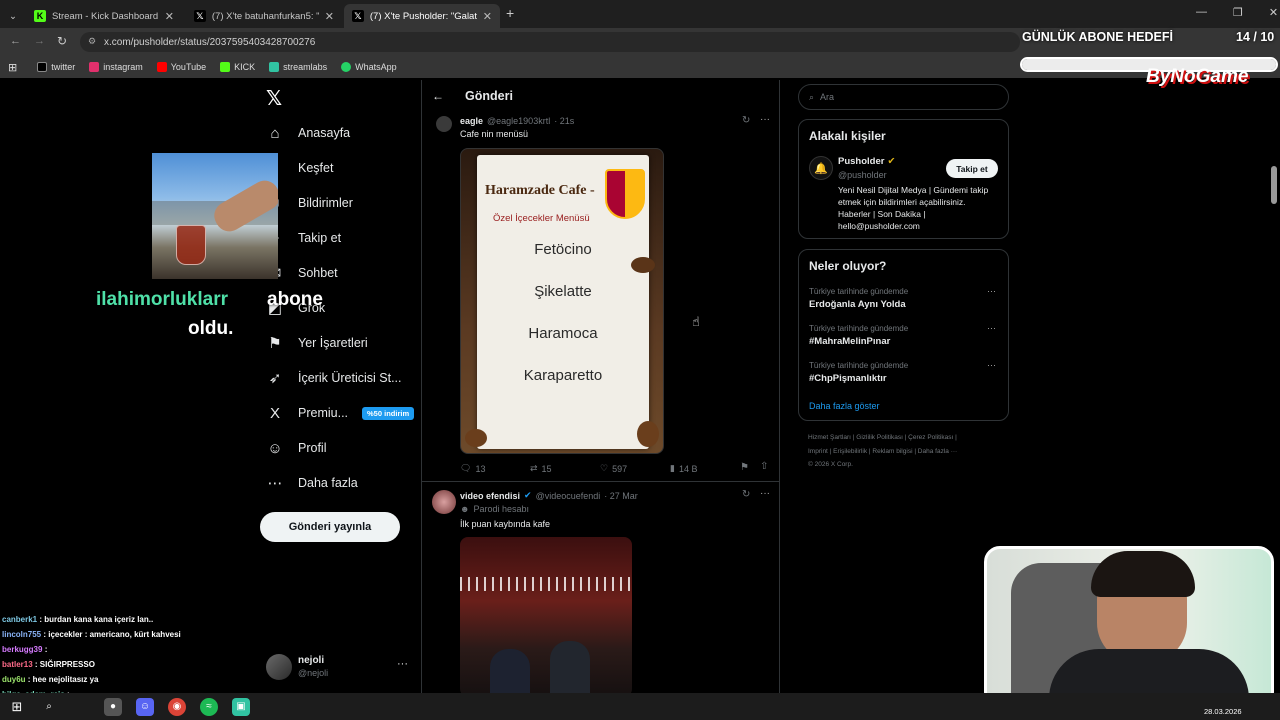 Image resolution: width=1280 pixels, height=720 pixels. Describe the element at coordinates (621, 496) in the screenshot. I see `tweet-time: · 27 Mar` at that location.